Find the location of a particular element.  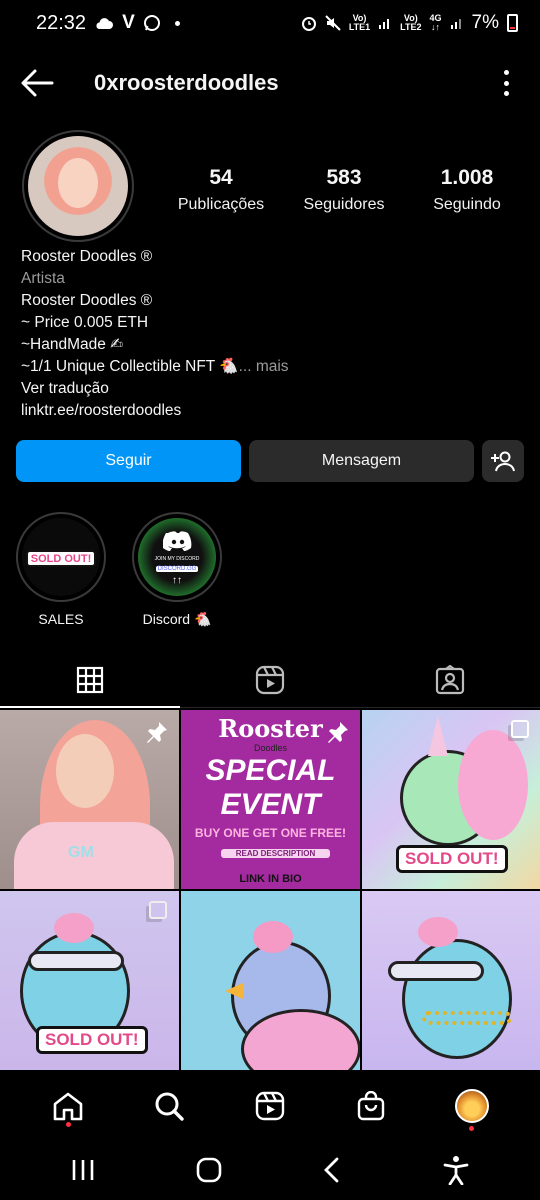

notification-dot is located at coordinates (177, 23).